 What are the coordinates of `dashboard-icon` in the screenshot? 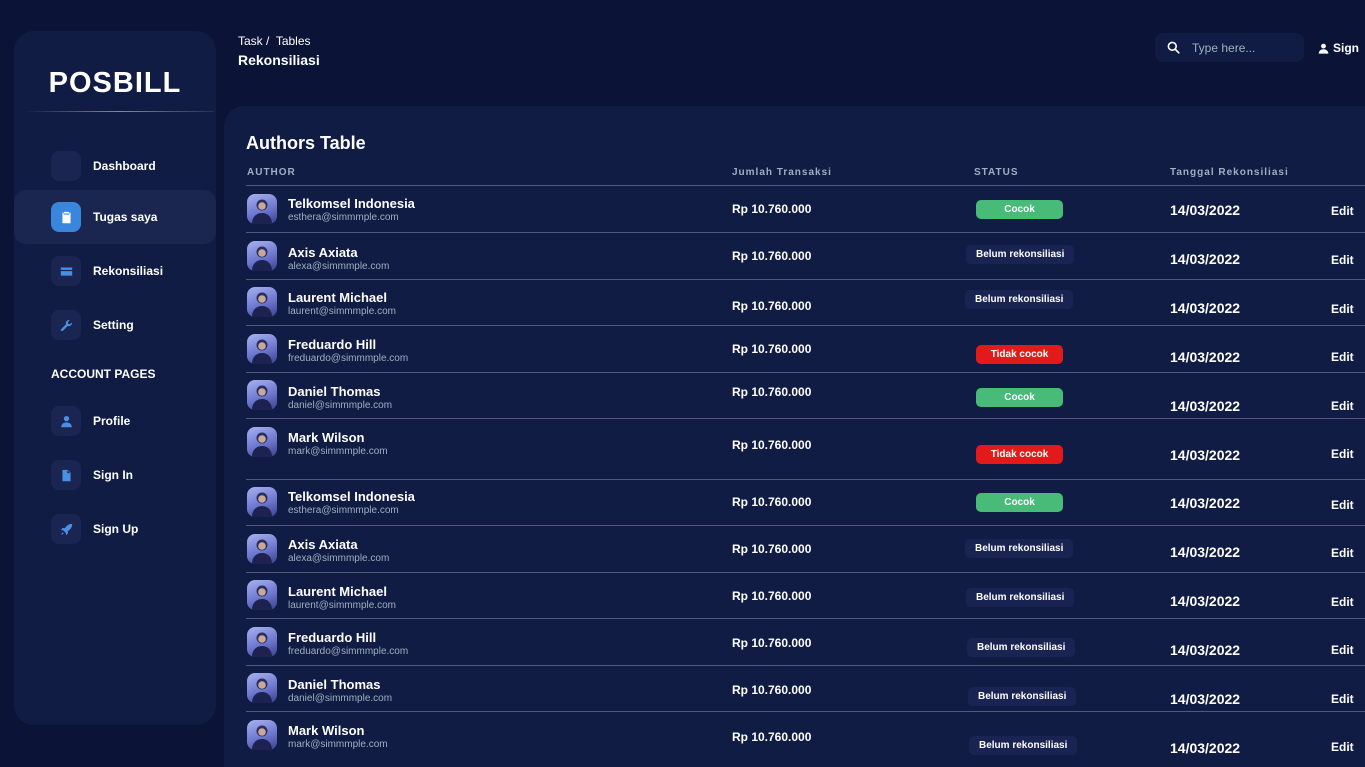 It's located at (66, 166).